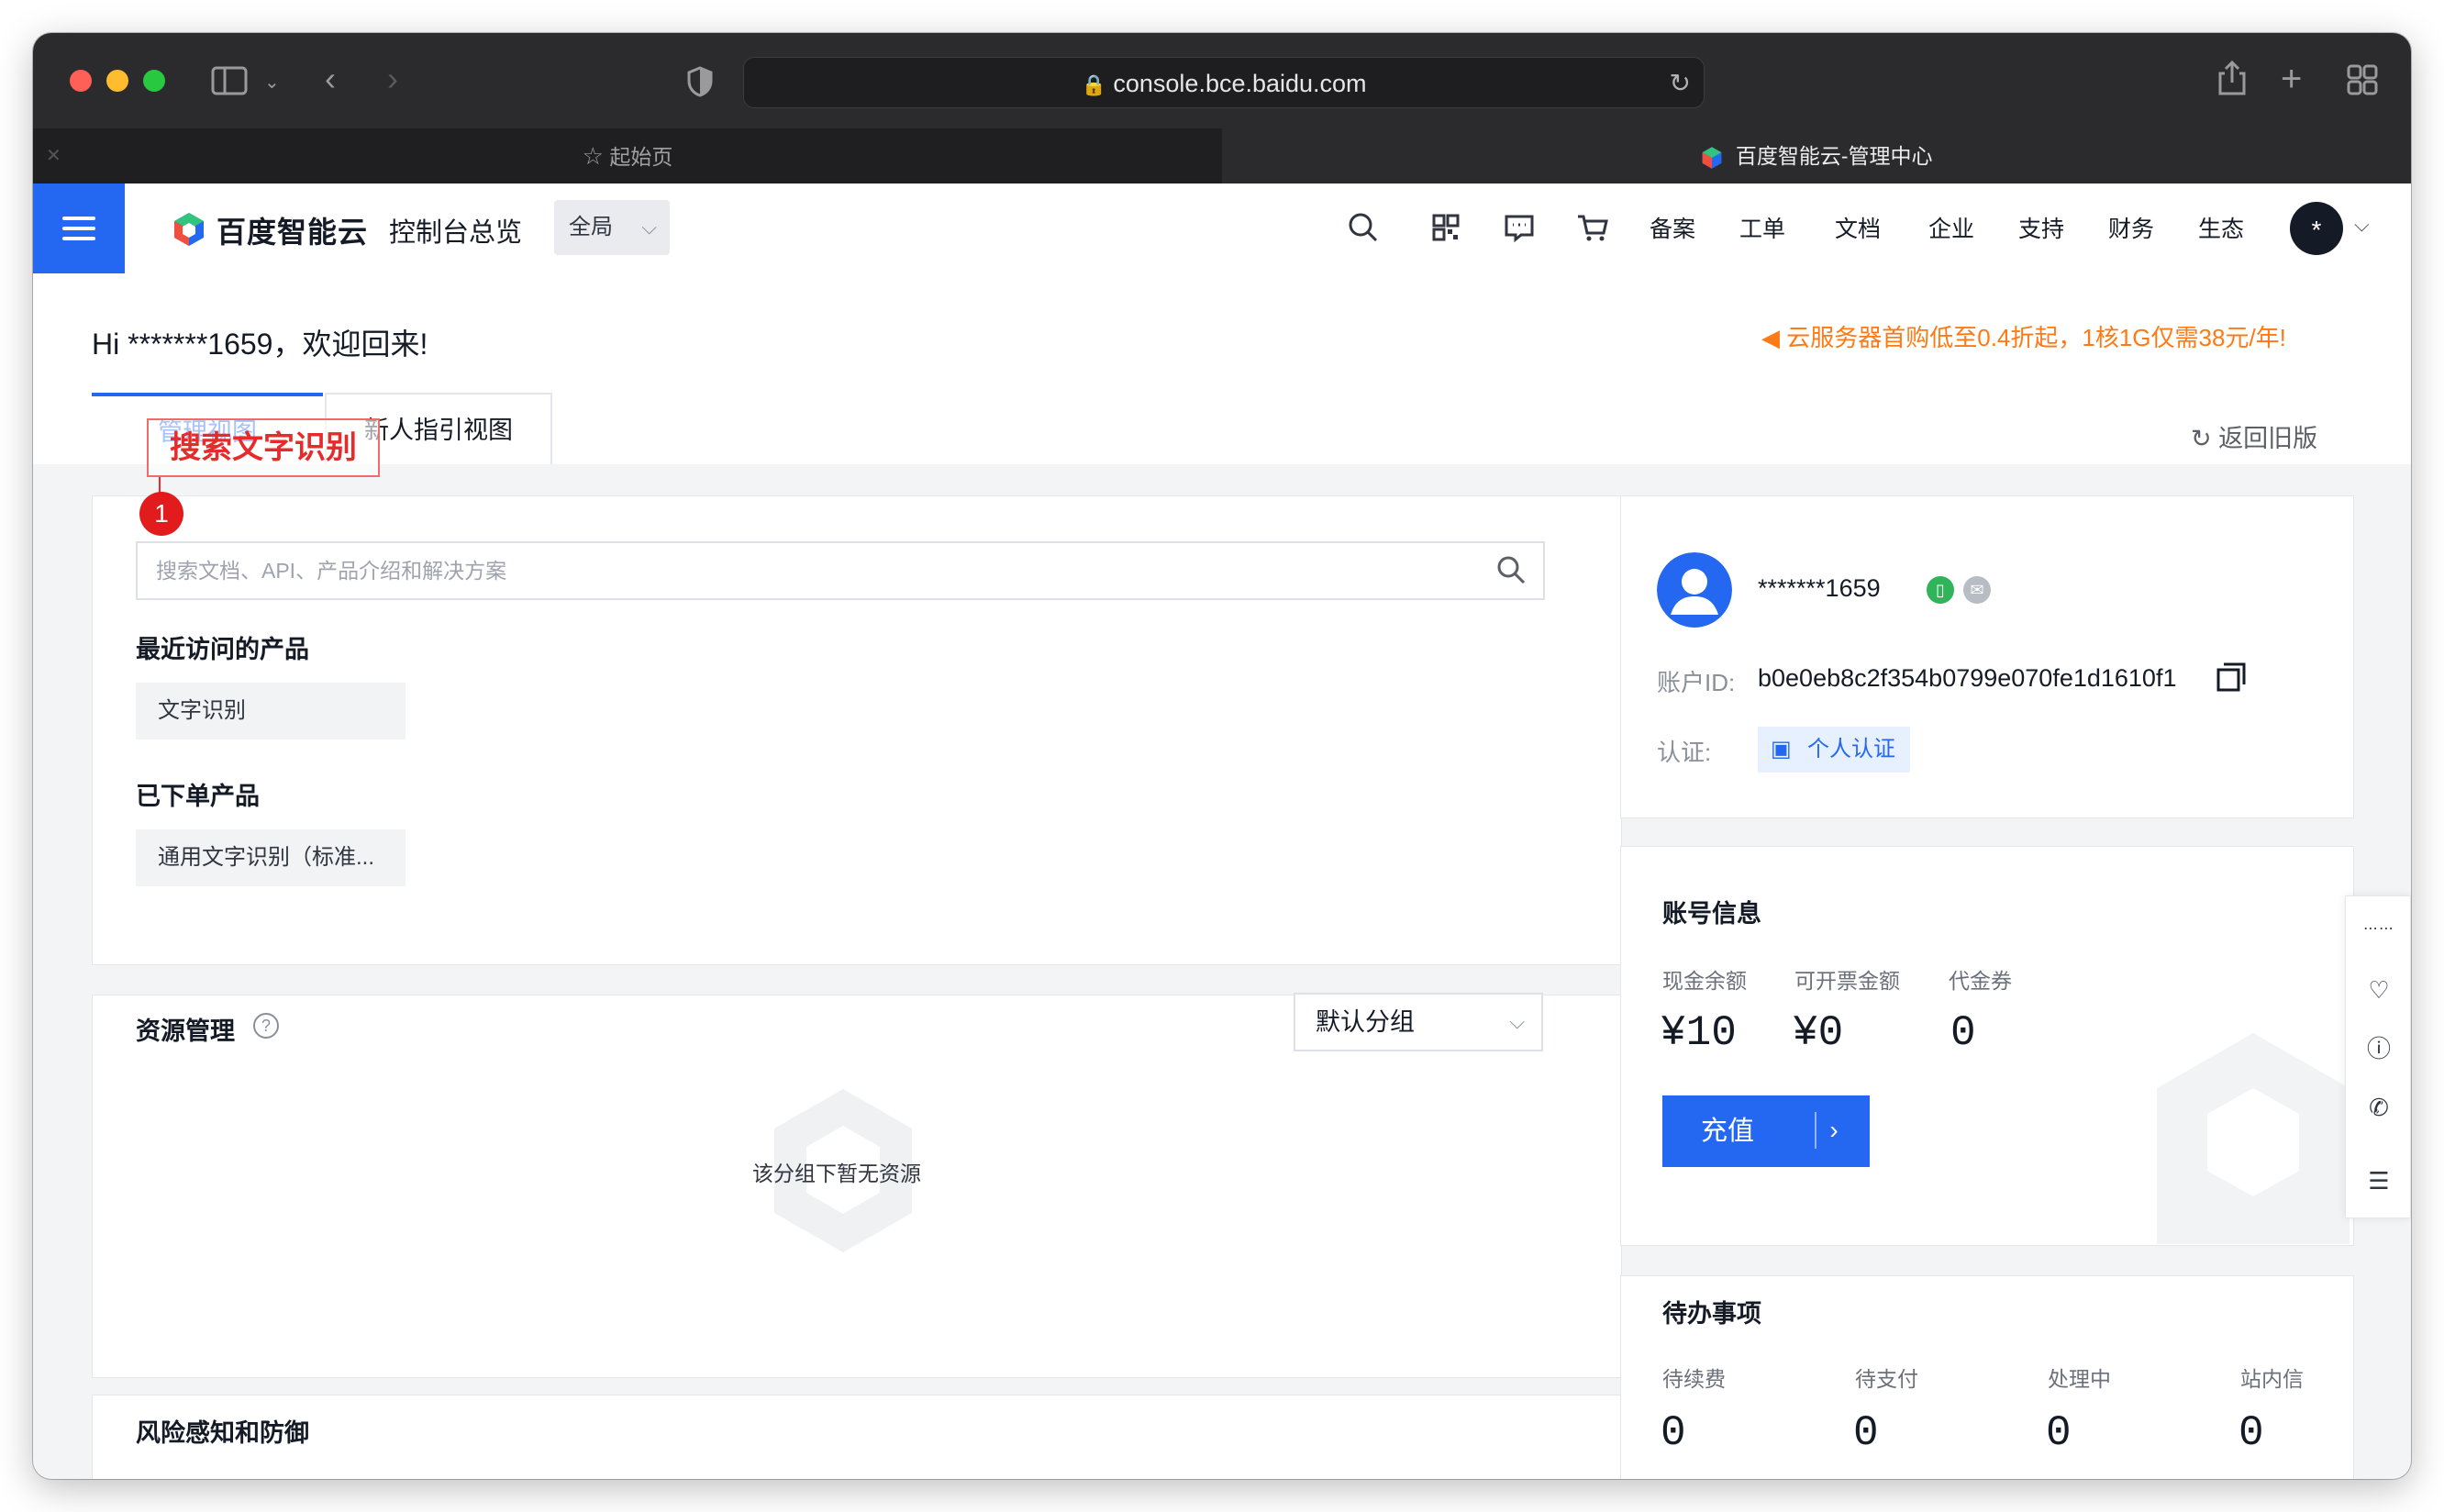 The image size is (2444, 1512). I want to click on url-text: 🔒 console.bce.baidu.com, so click(1224, 84).